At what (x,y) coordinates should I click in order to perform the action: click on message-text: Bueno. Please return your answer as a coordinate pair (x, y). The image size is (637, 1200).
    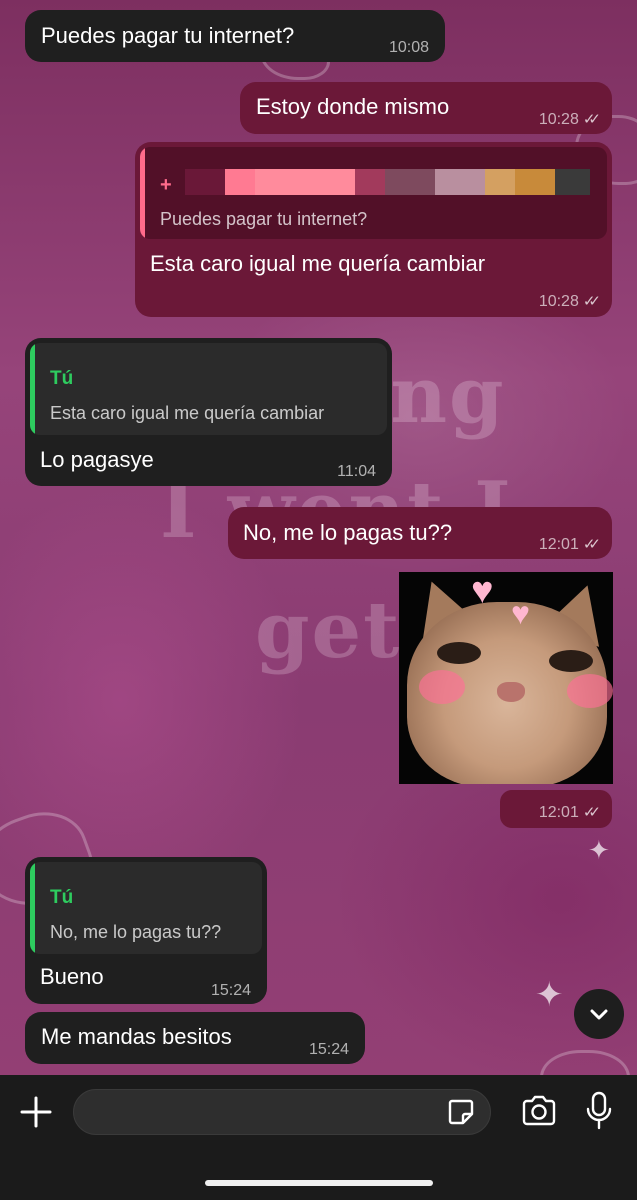
    Looking at the image, I should click on (72, 976).